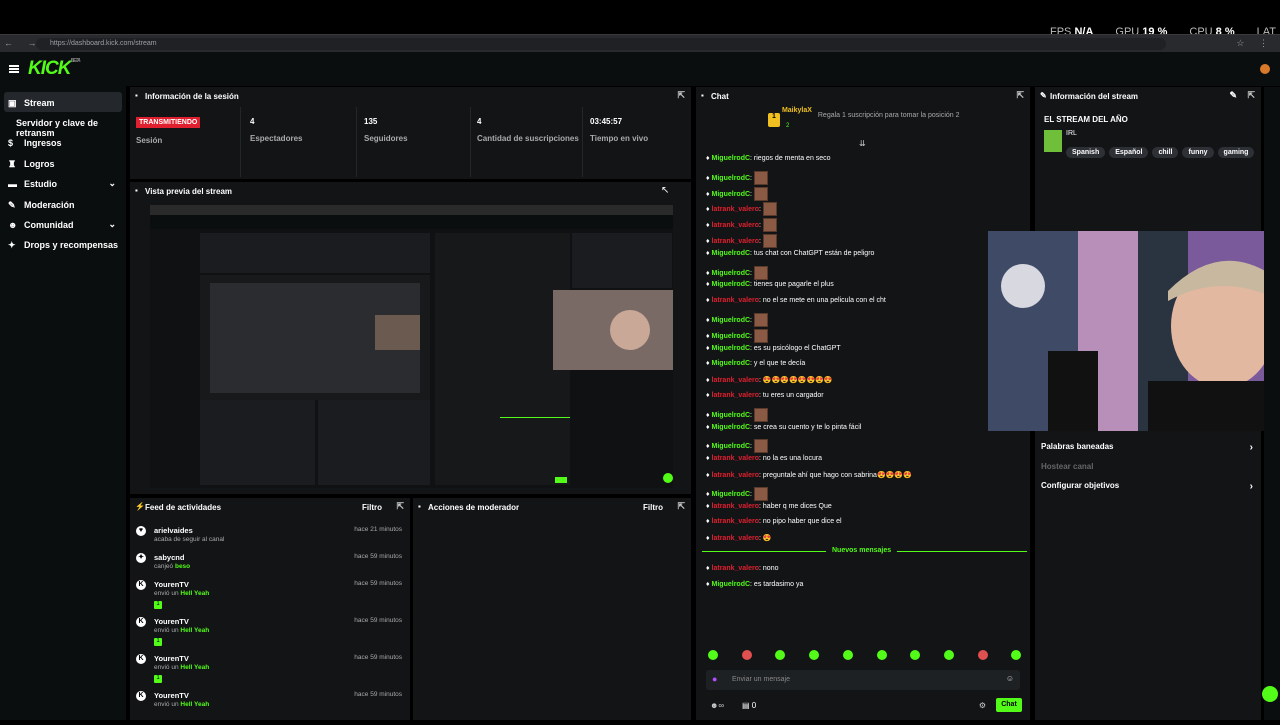  What do you see at coordinates (276, 130) in the screenshot?
I see `viewers-stat: 4 Espectadores` at bounding box center [276, 130].